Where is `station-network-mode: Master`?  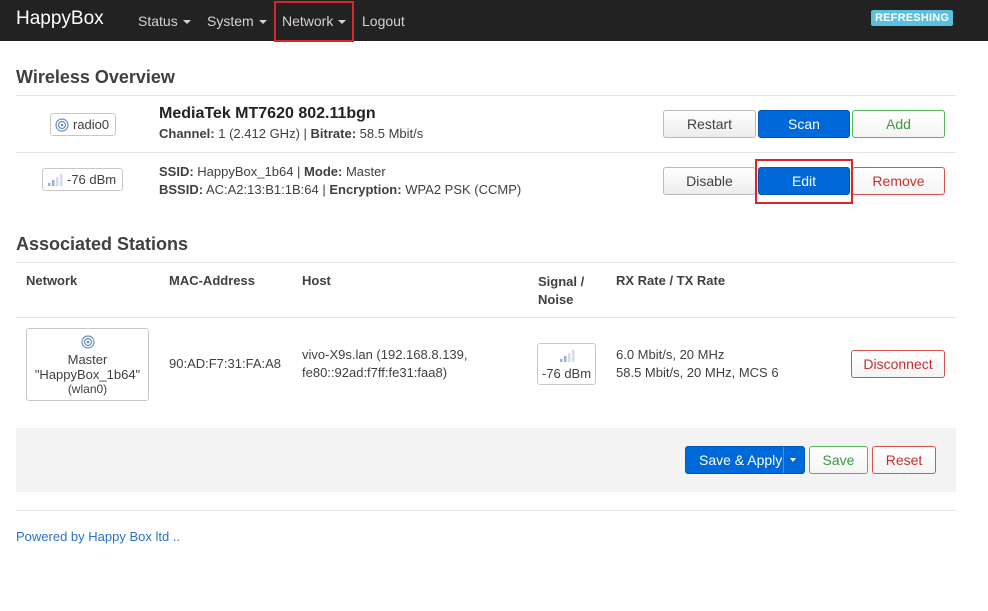 station-network-mode: Master is located at coordinates (87, 359).